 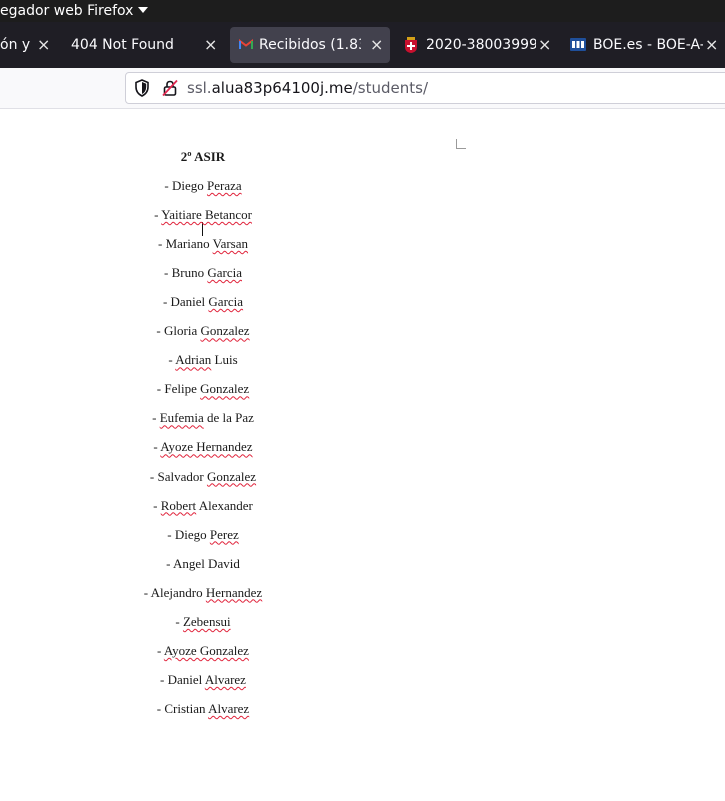 I want to click on url-bar: ssl.alua83p64100j.me/students/, so click(x=425, y=88).